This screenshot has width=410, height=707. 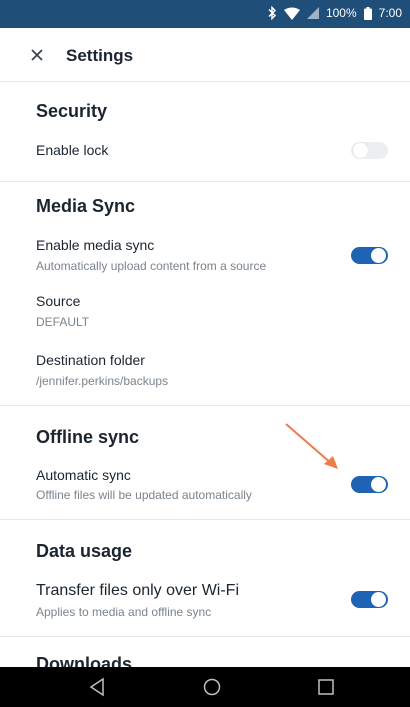 What do you see at coordinates (63, 322) in the screenshot?
I see `source-value: DEFAULT` at bounding box center [63, 322].